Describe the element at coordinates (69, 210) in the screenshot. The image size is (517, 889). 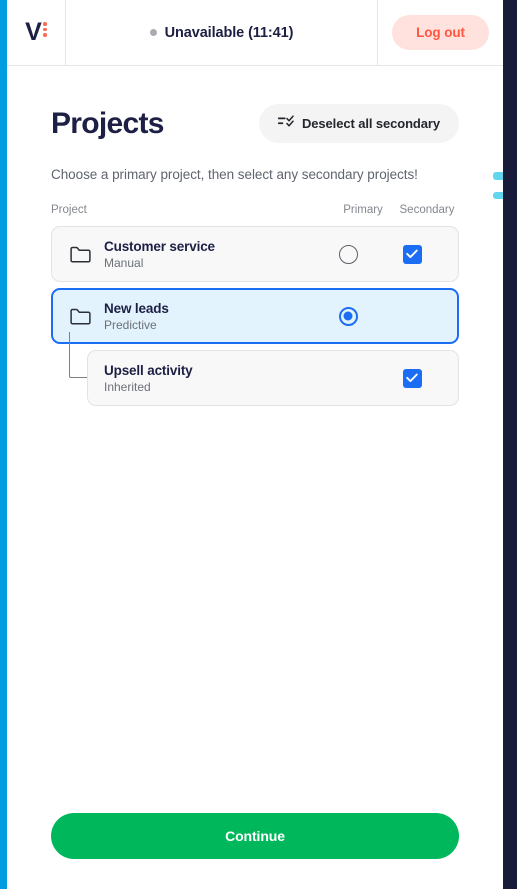
I see `column-header-project: Project` at that location.